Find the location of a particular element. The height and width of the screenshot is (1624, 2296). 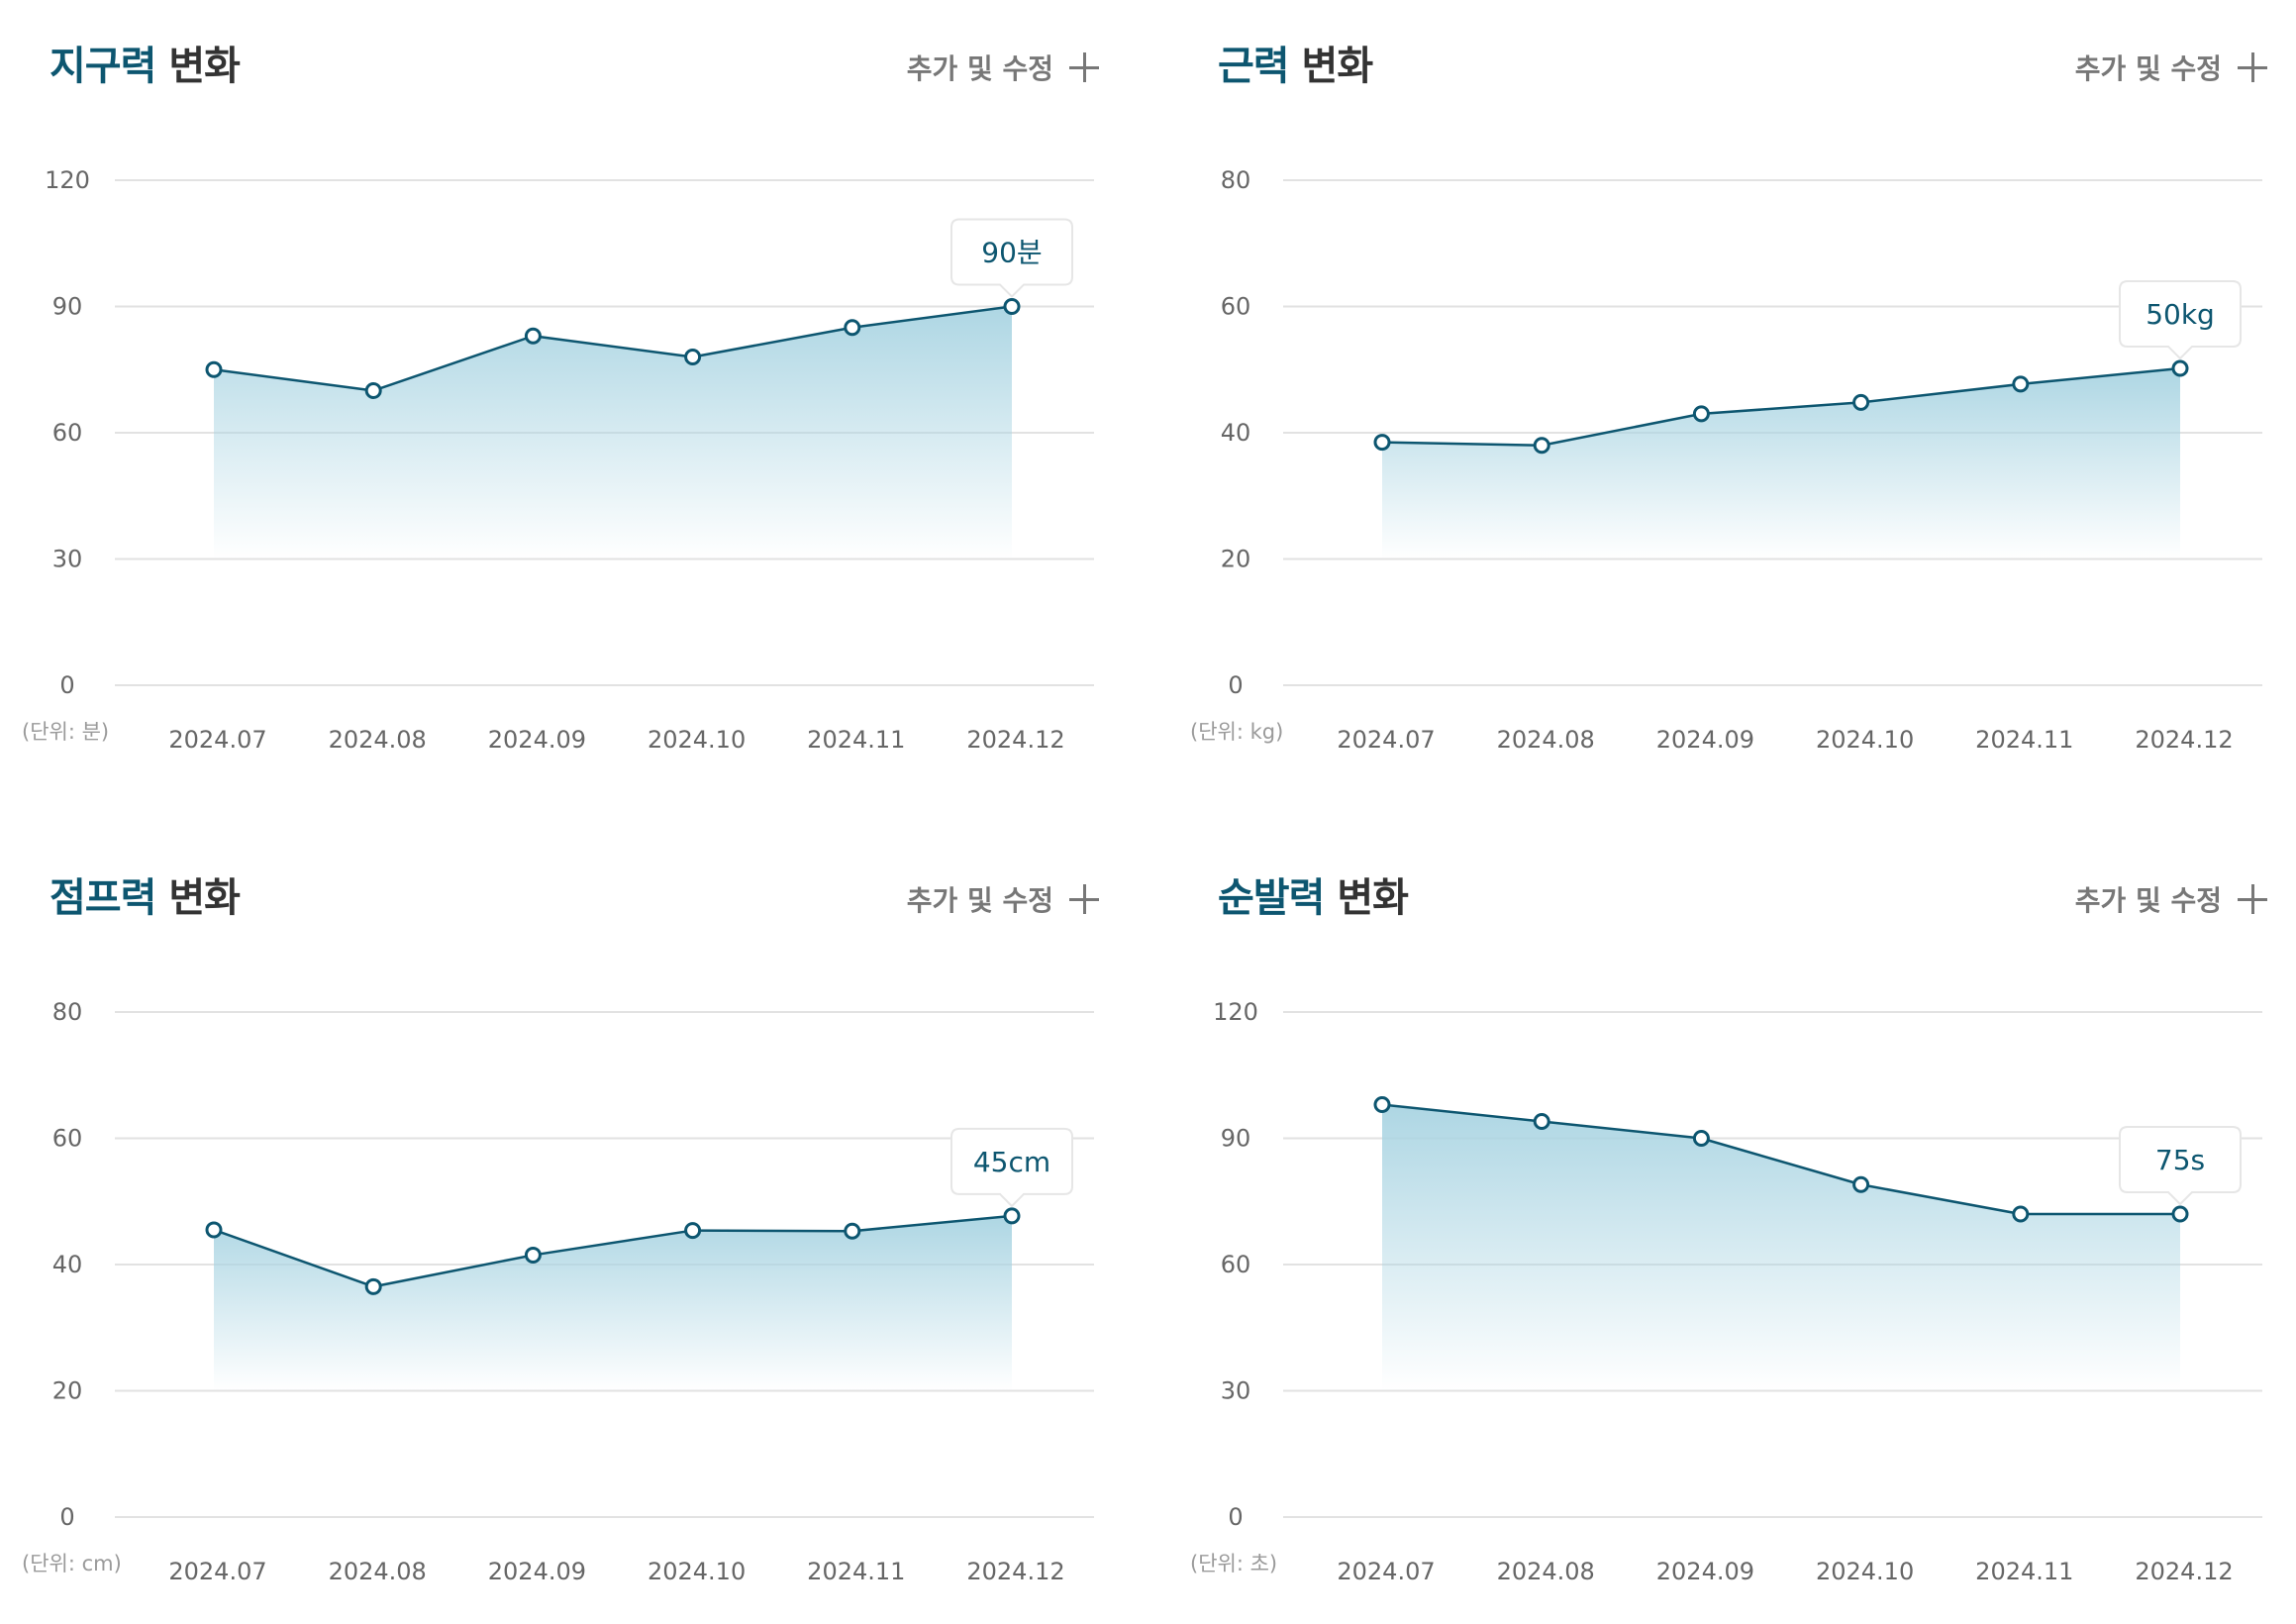

unit-label: (단위: kg) is located at coordinates (1236, 732).